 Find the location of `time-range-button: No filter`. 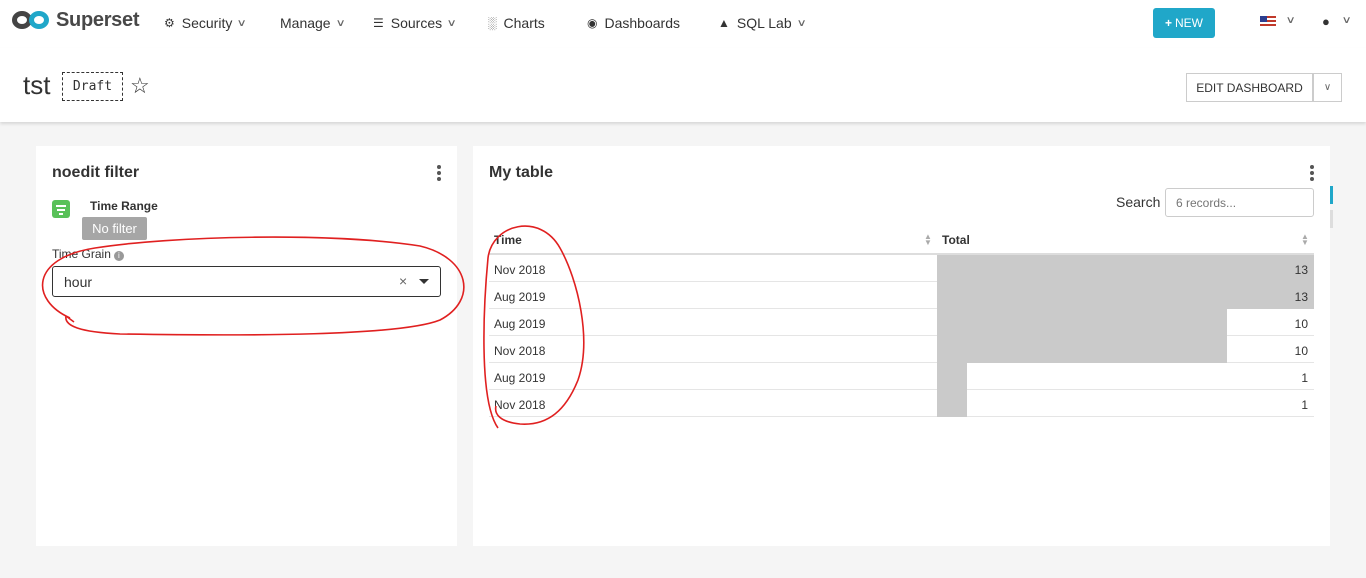

time-range-button: No filter is located at coordinates (114, 228).